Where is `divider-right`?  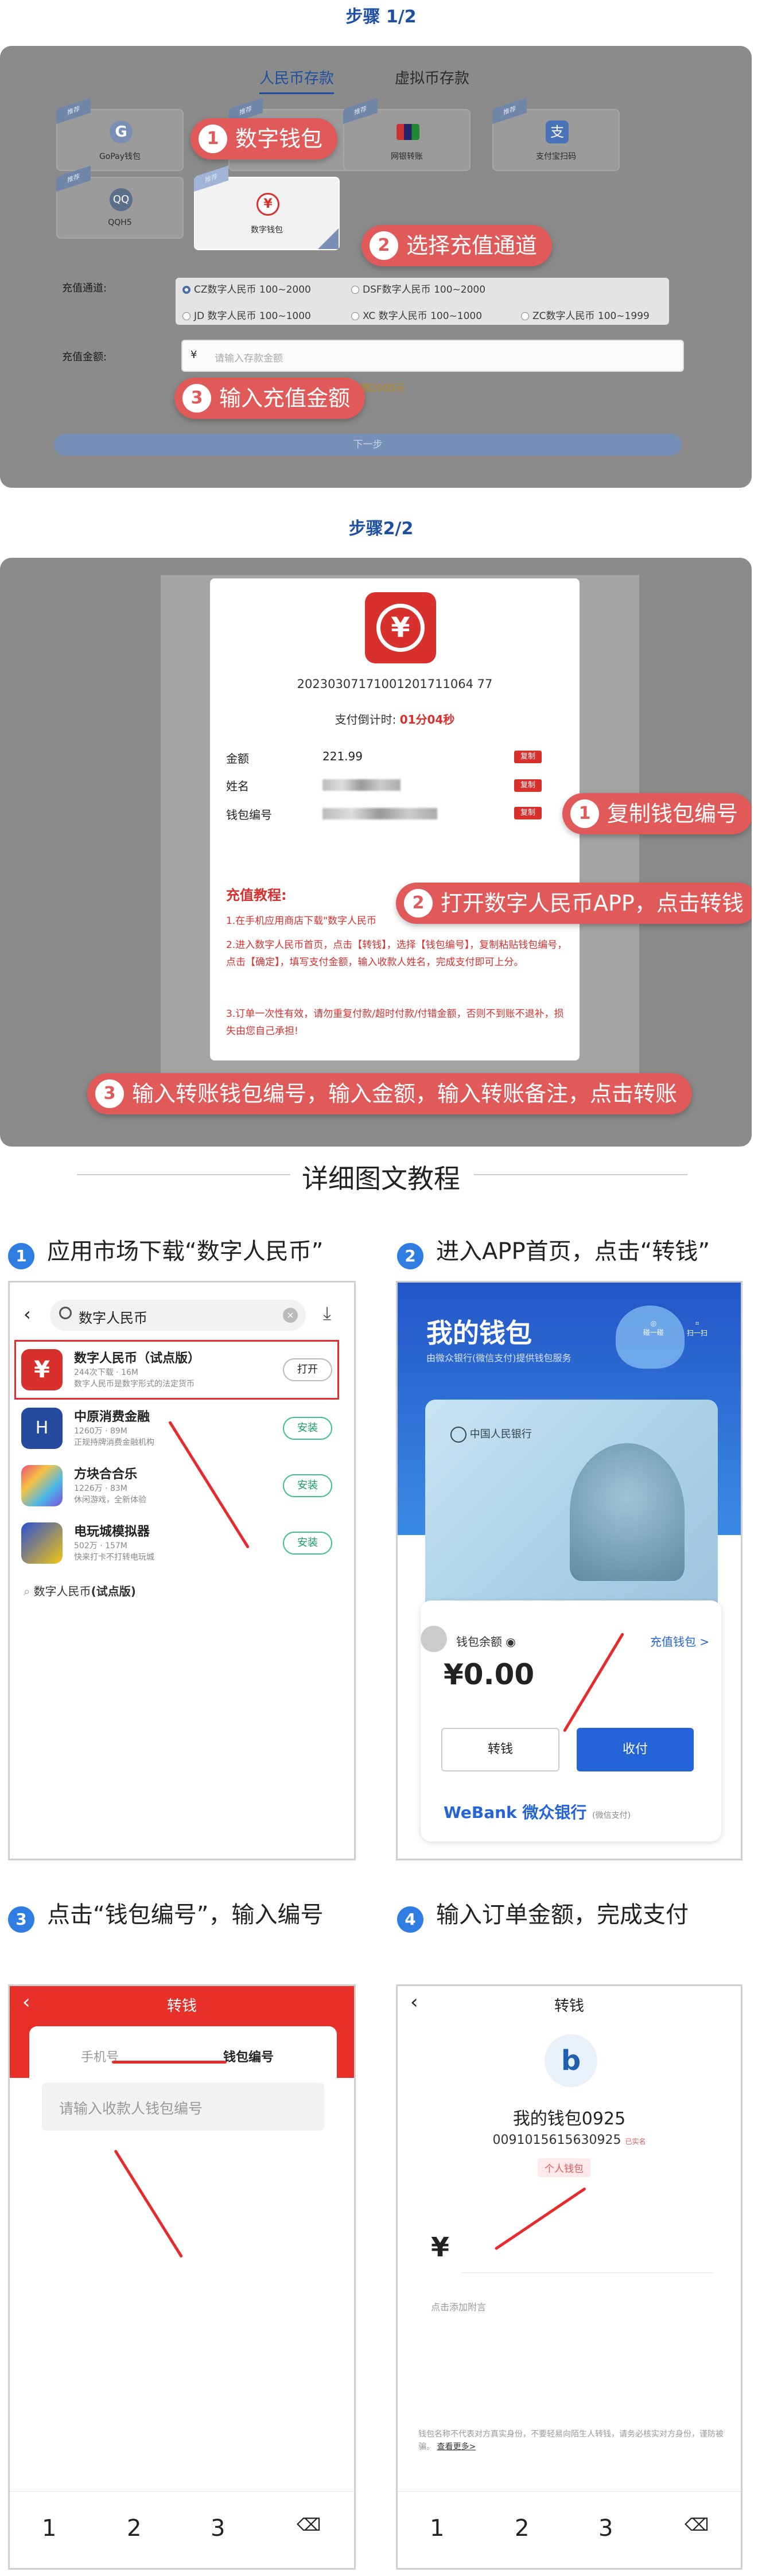 divider-right is located at coordinates (581, 1174).